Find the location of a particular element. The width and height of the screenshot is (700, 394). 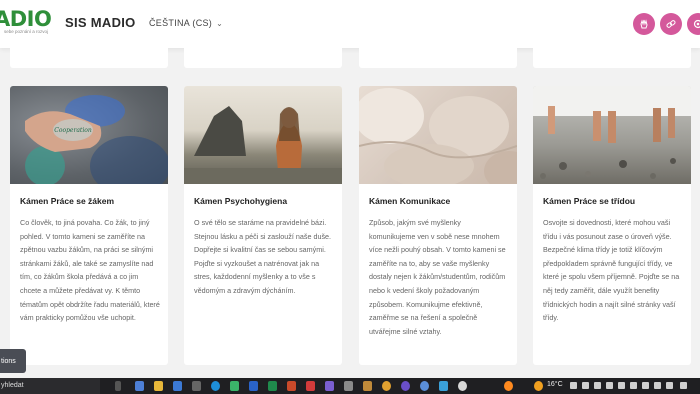

link-button is located at coordinates (671, 24).